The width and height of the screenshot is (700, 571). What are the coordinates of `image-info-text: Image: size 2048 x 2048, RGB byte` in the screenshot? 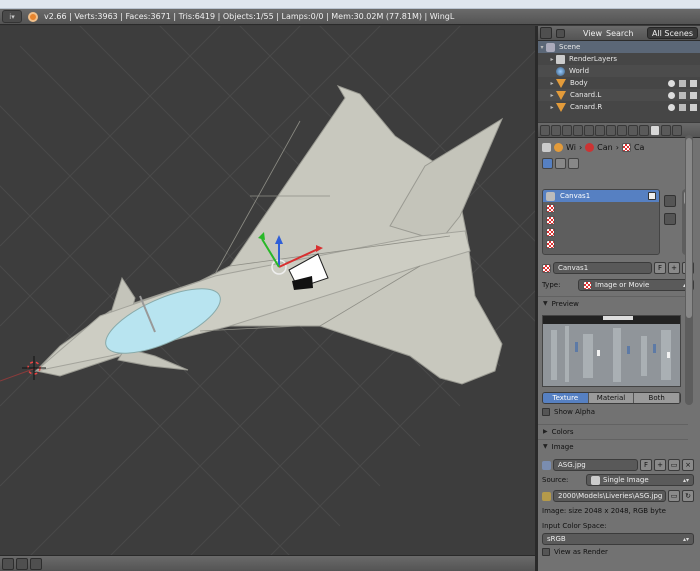 It's located at (604, 511).